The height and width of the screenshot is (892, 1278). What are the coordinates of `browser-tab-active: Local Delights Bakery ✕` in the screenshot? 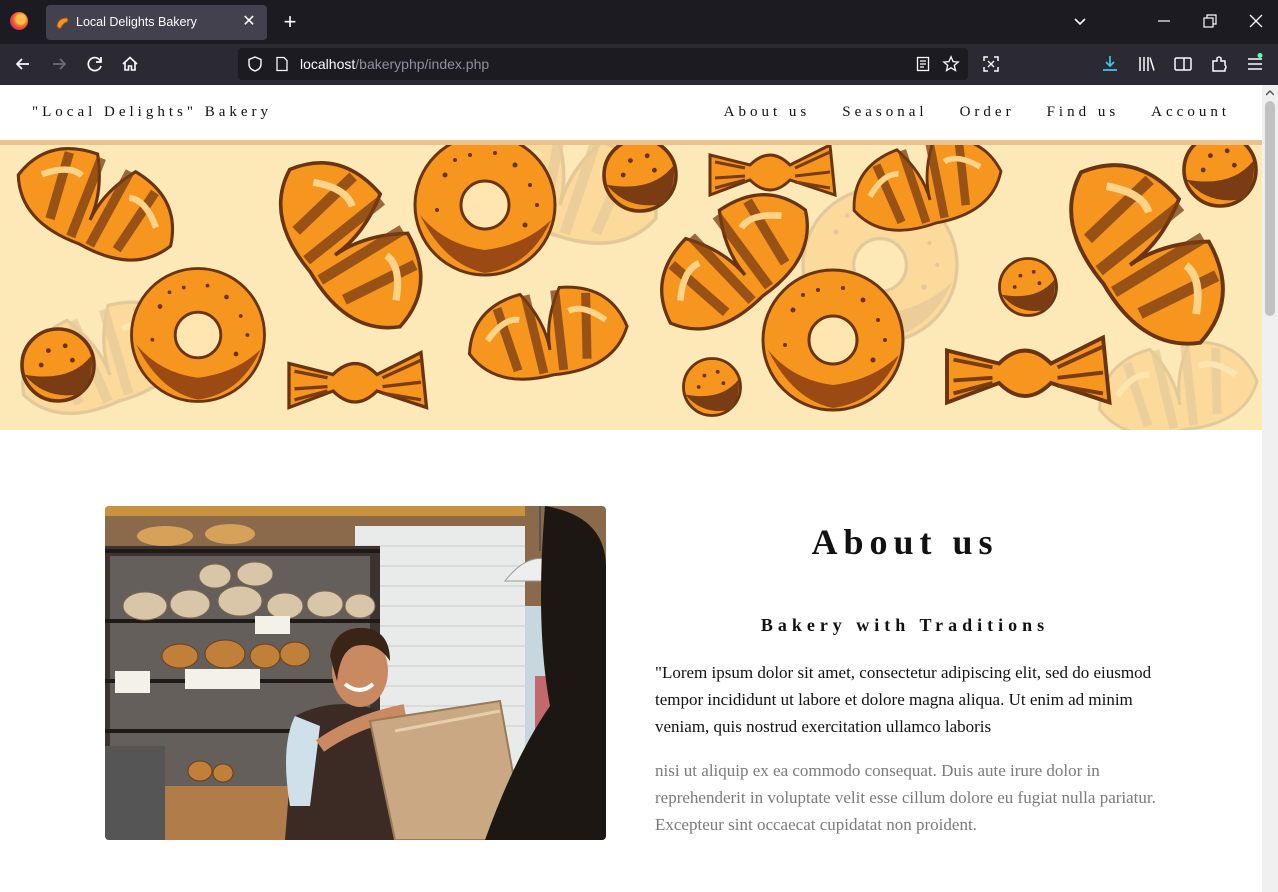 It's located at (156, 22).